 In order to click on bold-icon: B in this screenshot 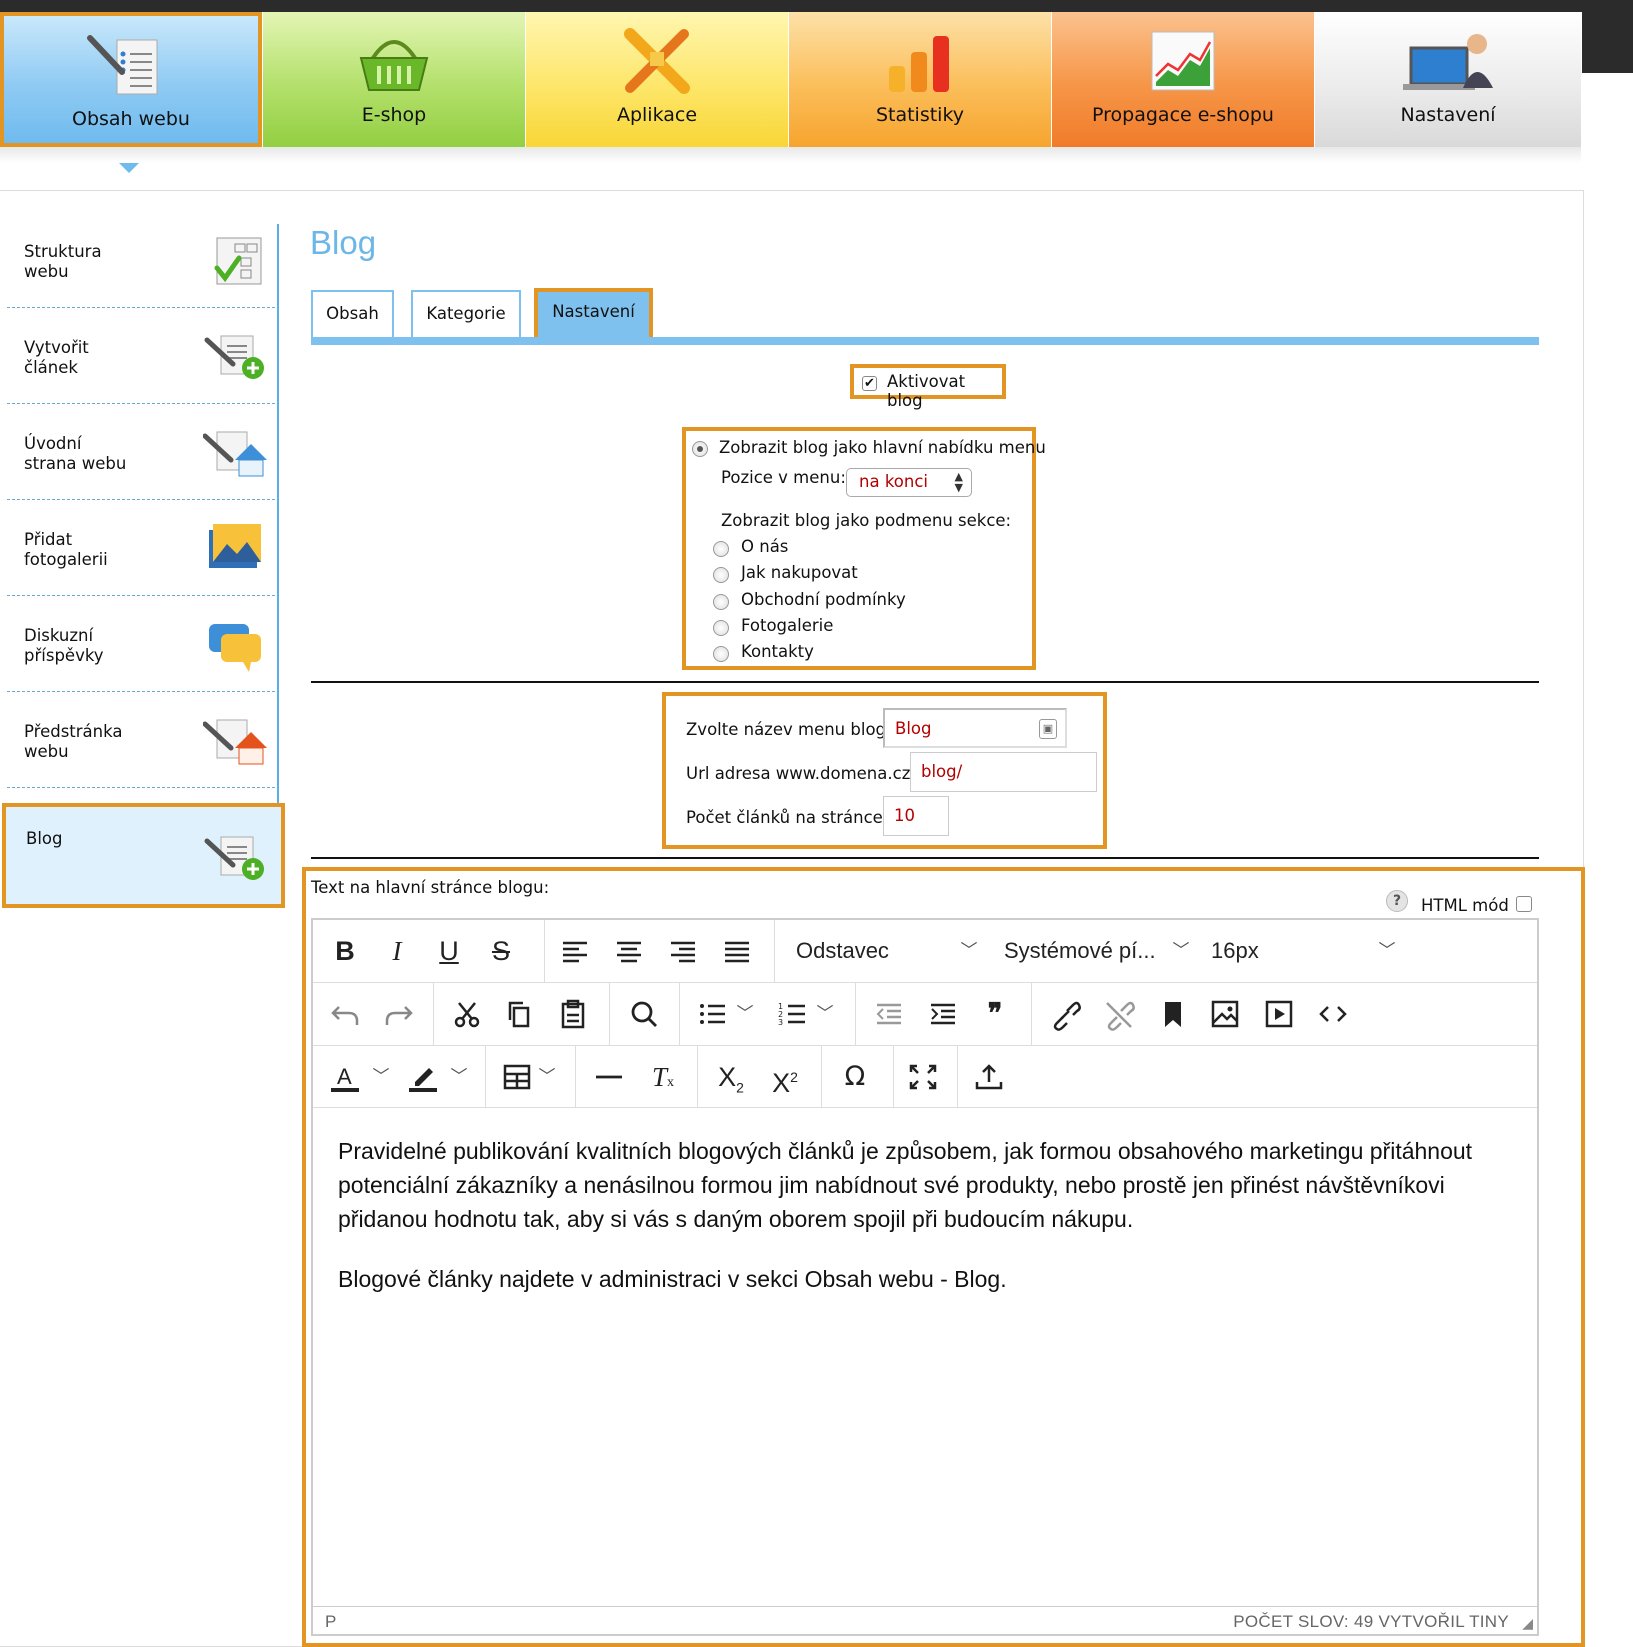, I will do `click(345, 951)`.